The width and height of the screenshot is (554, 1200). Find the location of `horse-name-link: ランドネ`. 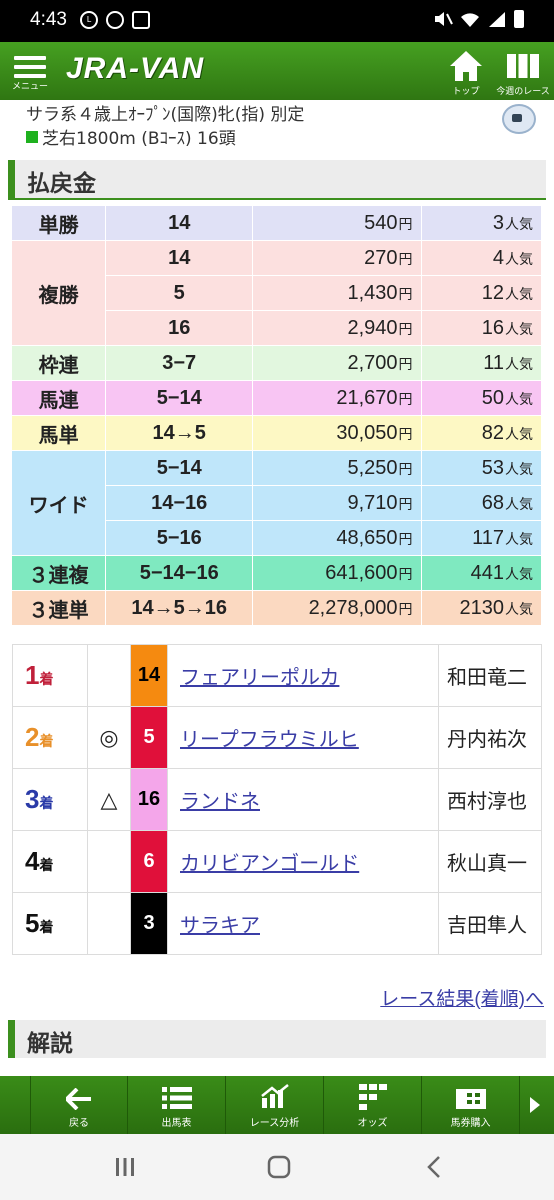

horse-name-link: ランドネ is located at coordinates (220, 802).